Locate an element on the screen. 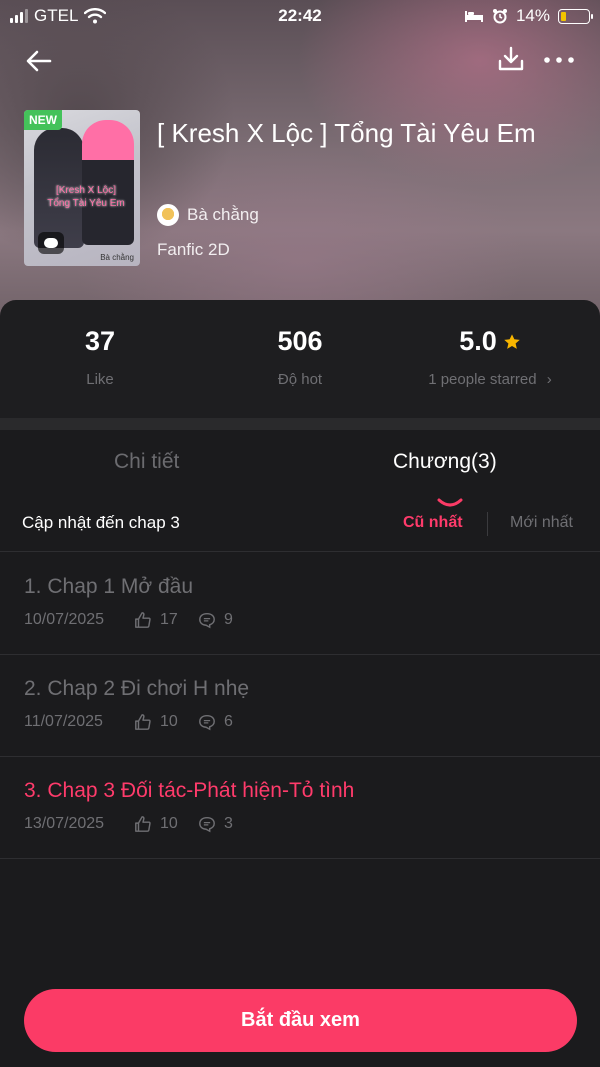 The width and height of the screenshot is (600, 1067). status-bar: GTEL 22:42 14% is located at coordinates (300, 16).